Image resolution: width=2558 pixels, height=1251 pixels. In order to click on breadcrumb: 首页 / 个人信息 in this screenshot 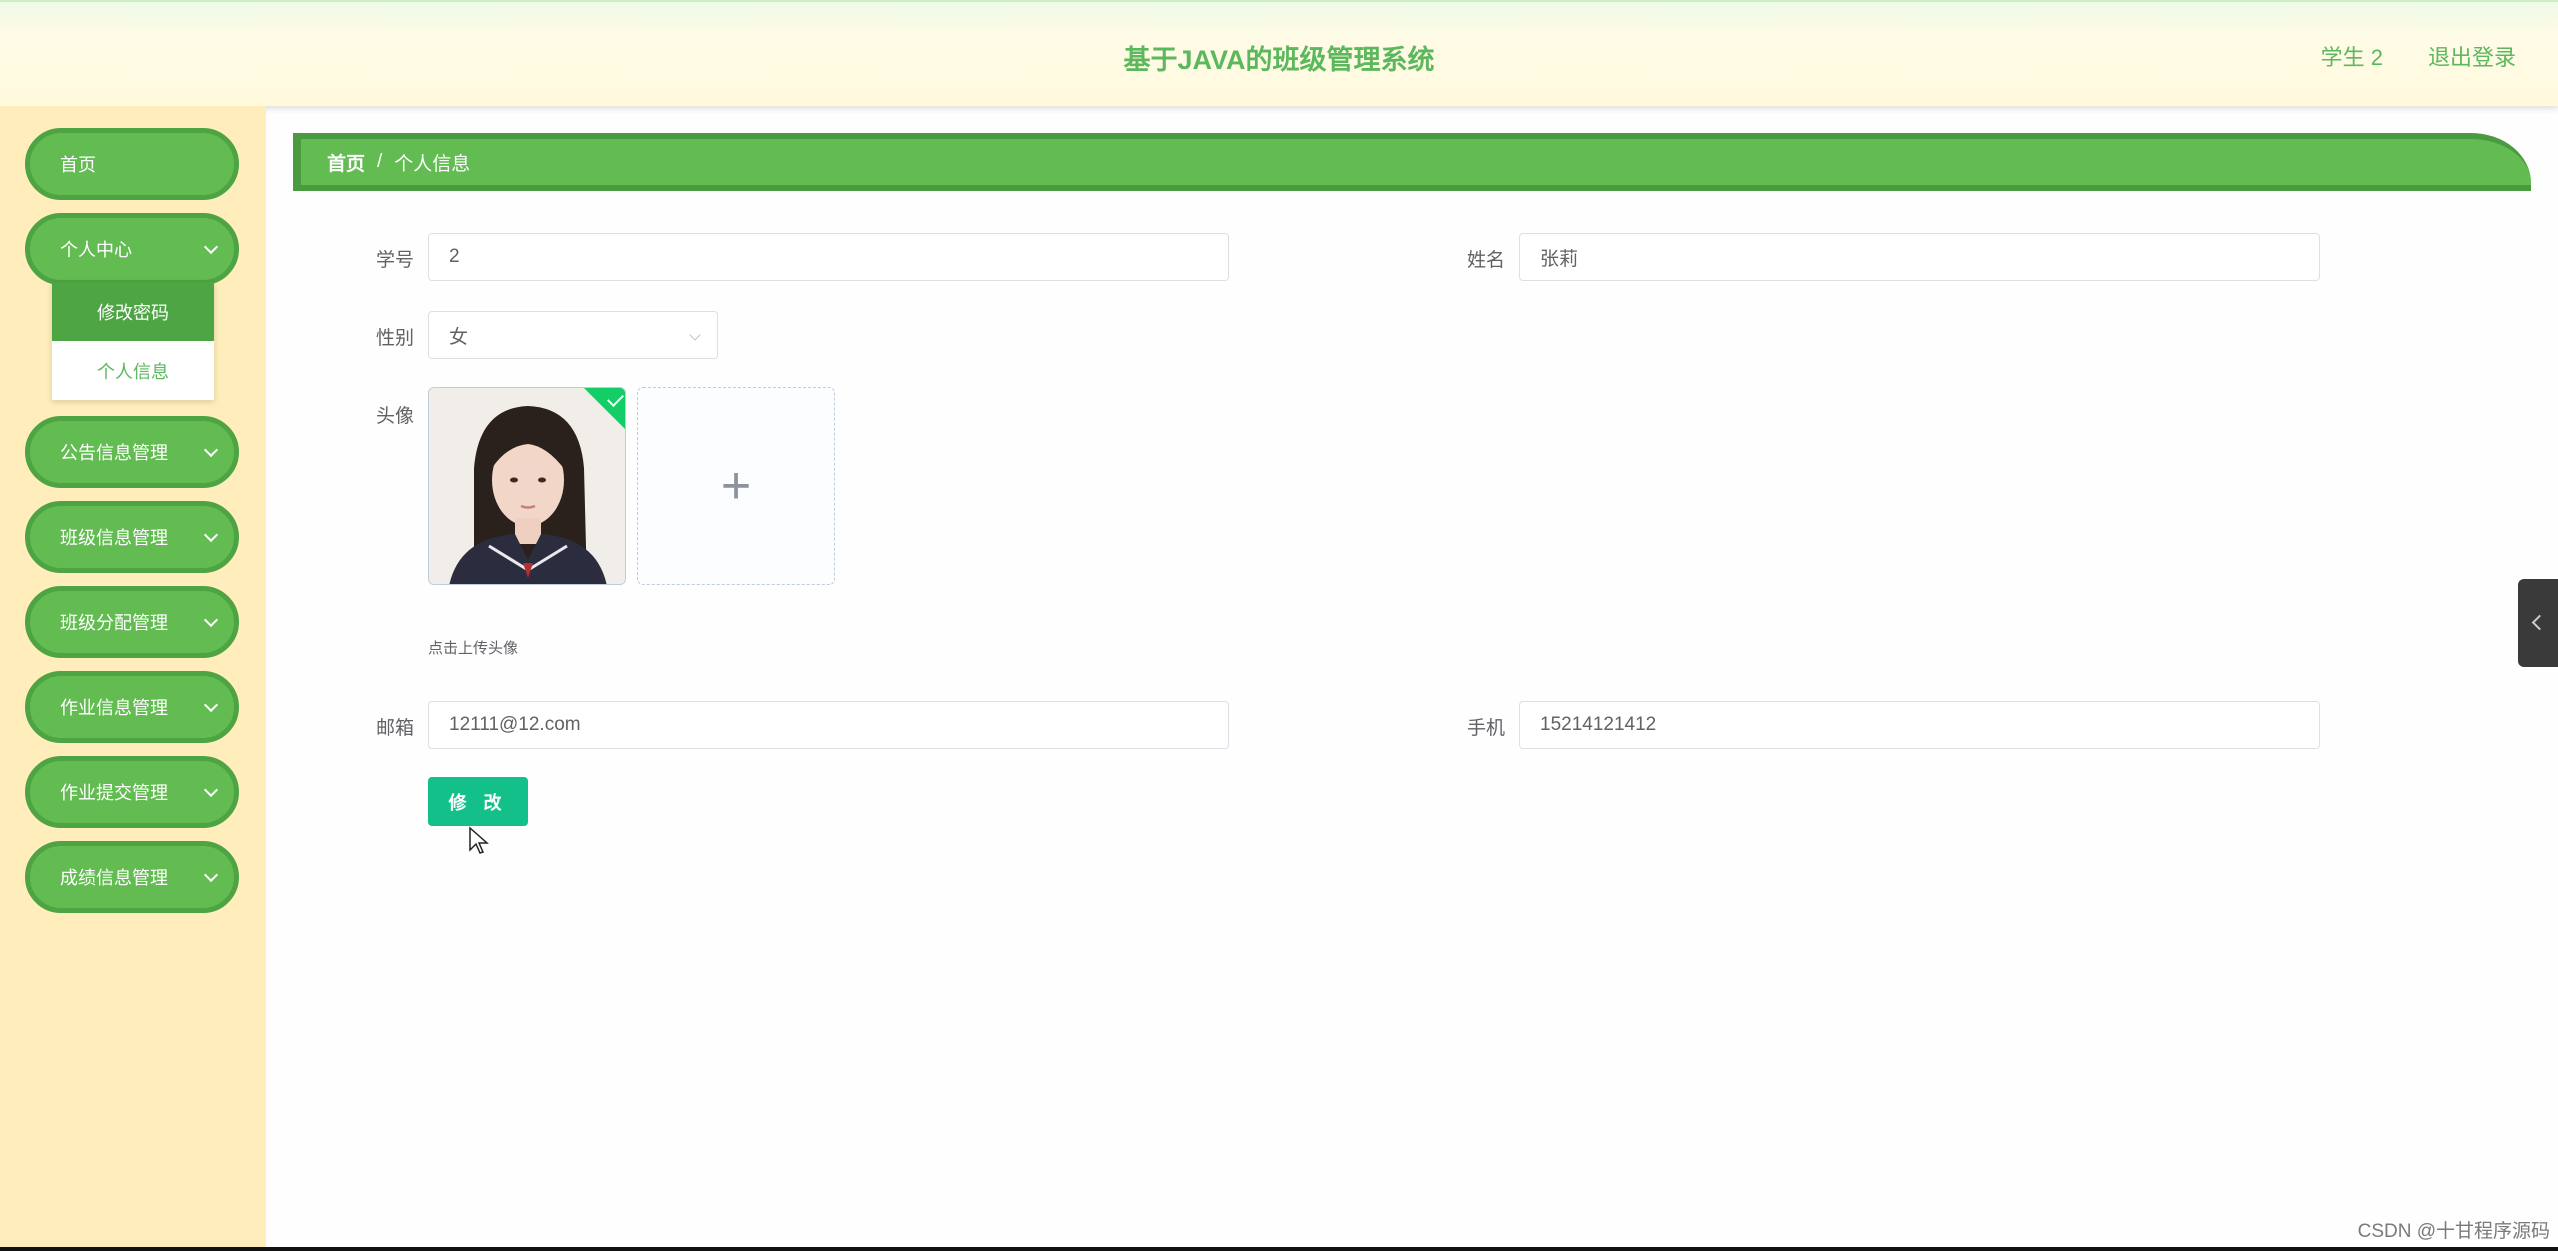, I will do `click(1412, 162)`.